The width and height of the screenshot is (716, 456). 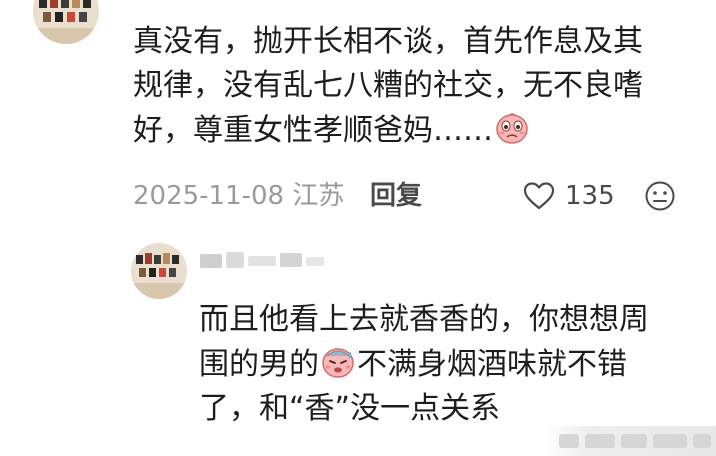 What do you see at coordinates (350, 408) in the screenshot?
I see `comment-line: 了，和“香”没一点关系` at bounding box center [350, 408].